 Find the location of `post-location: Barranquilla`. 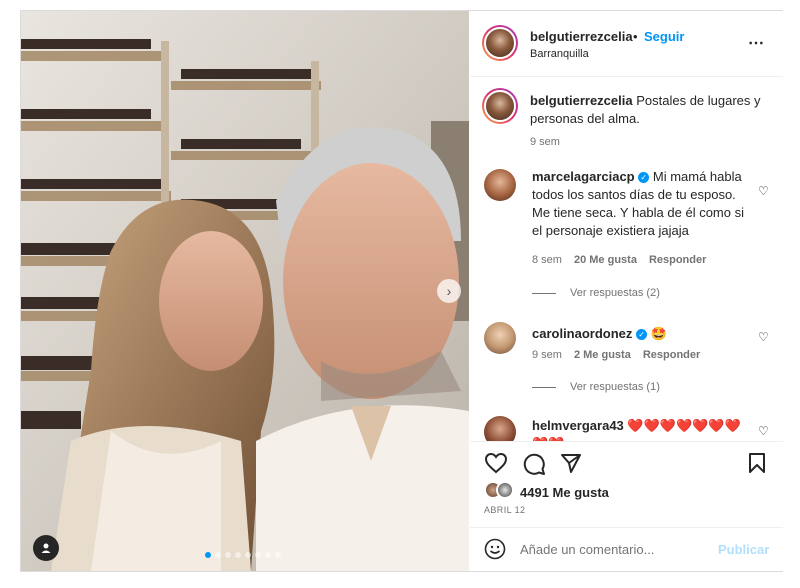

post-location: Barranquilla is located at coordinates (559, 54).